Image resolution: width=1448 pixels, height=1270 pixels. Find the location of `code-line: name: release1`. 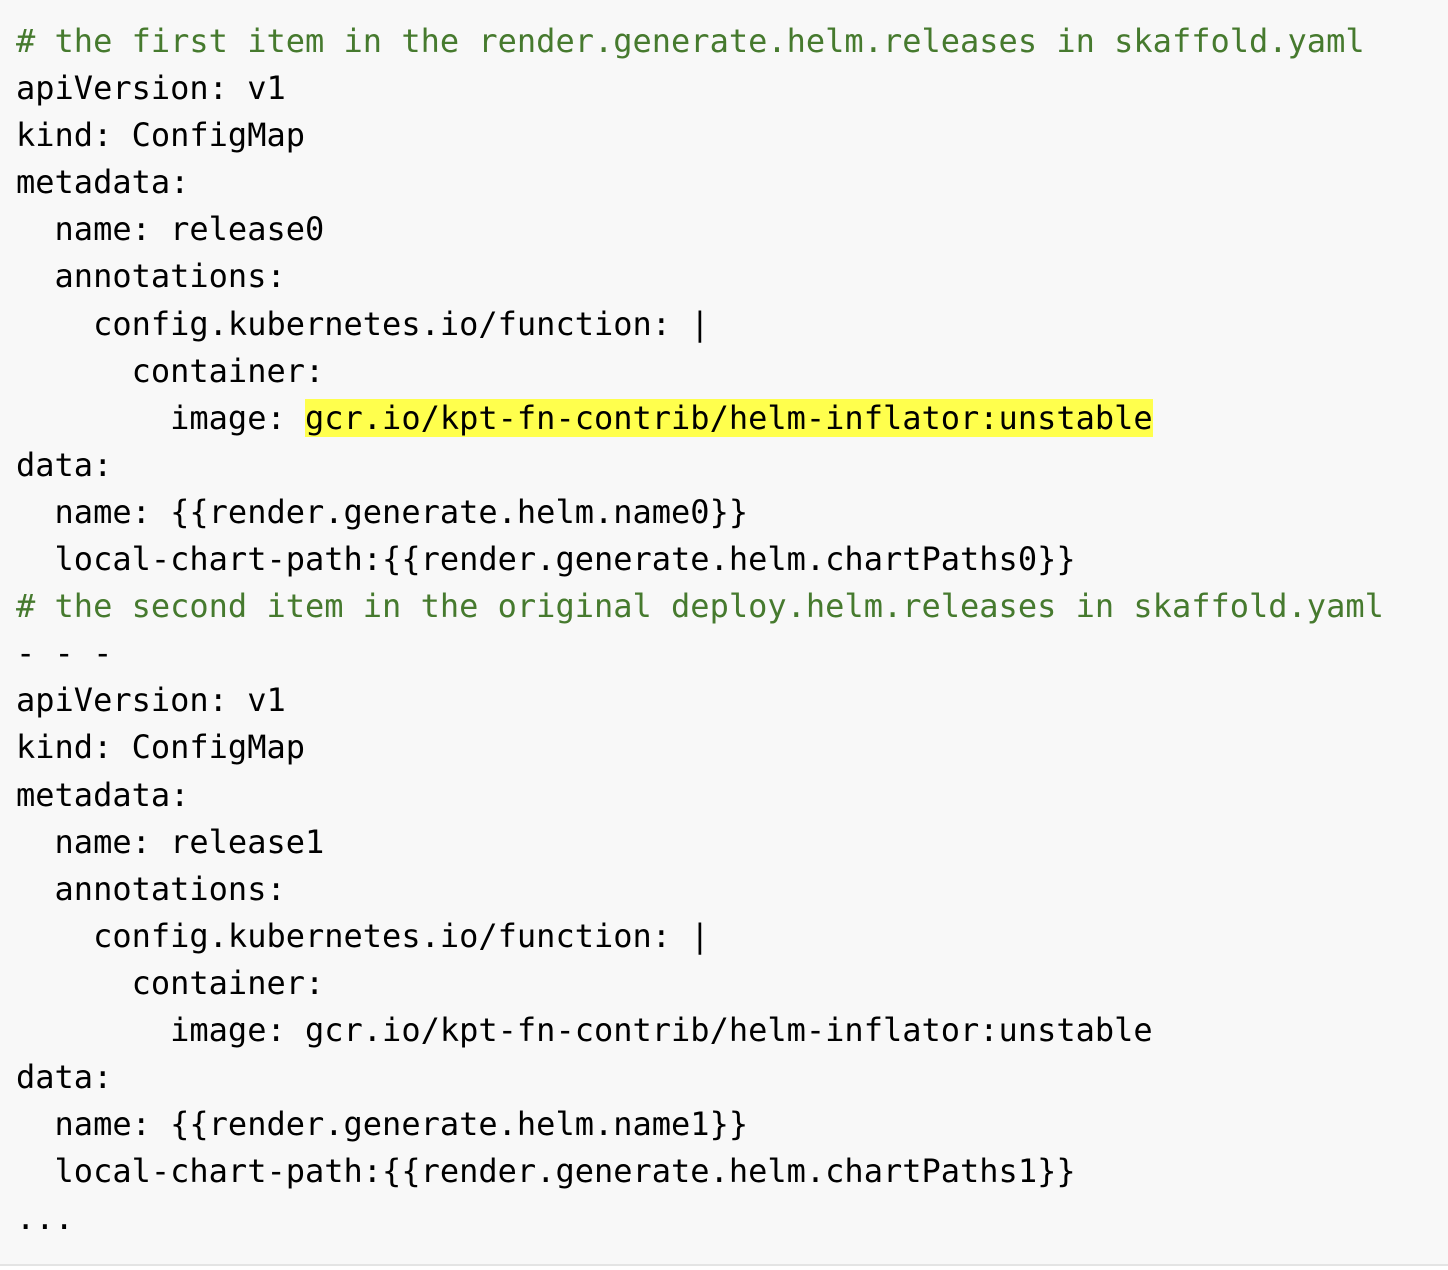

code-line: name: release1 is located at coordinates (732, 842).